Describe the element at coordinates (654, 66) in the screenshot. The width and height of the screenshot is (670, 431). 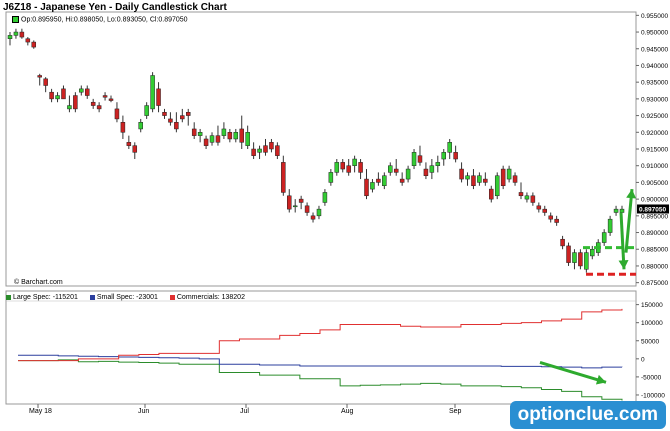
I see `price-y-tick-label: 0.940000` at that location.